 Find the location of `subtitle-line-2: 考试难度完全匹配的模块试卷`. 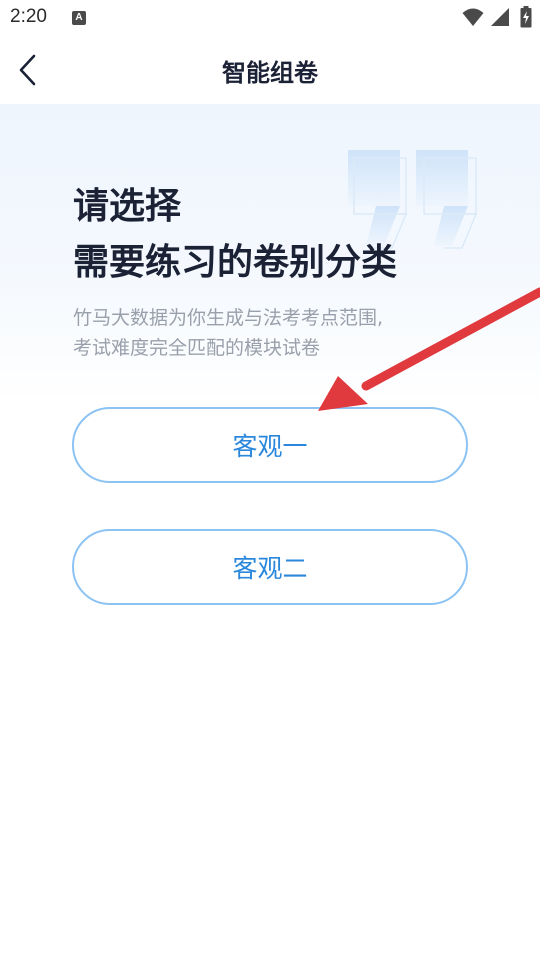

subtitle-line-2: 考试难度完全匹配的模块试卷 is located at coordinates (197, 348).